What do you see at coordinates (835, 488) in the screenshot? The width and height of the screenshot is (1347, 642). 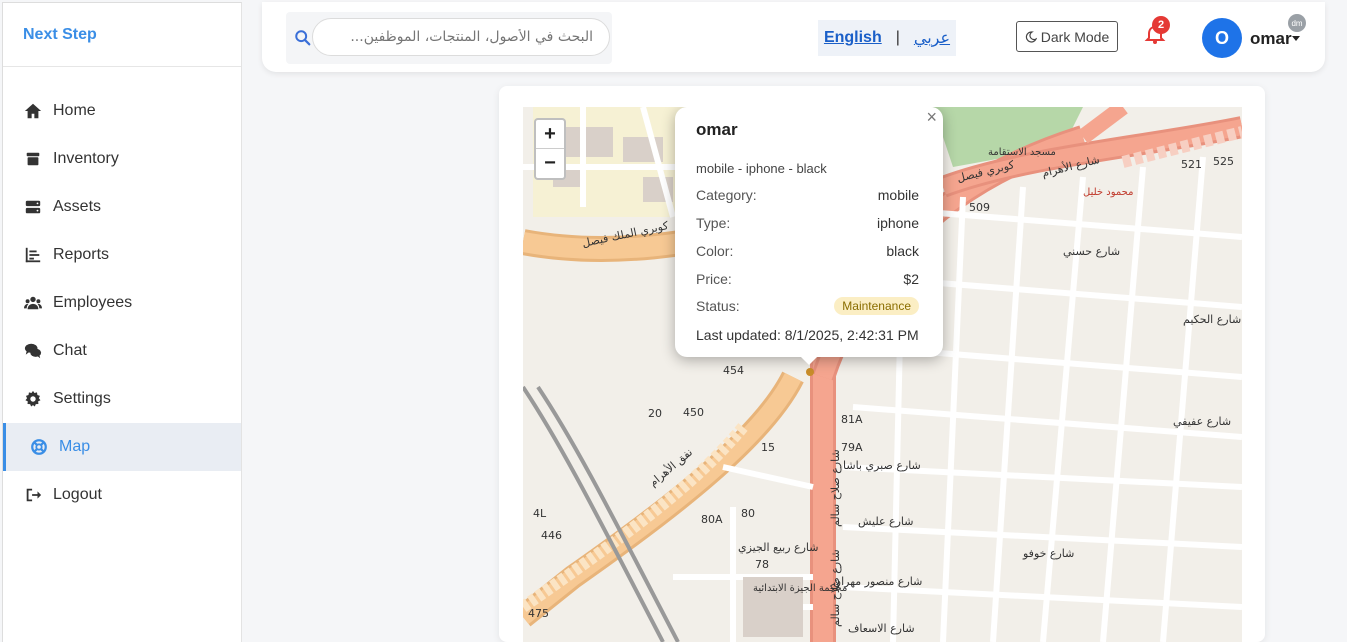 I see `map-label: شارع صلاح سالم` at bounding box center [835, 488].